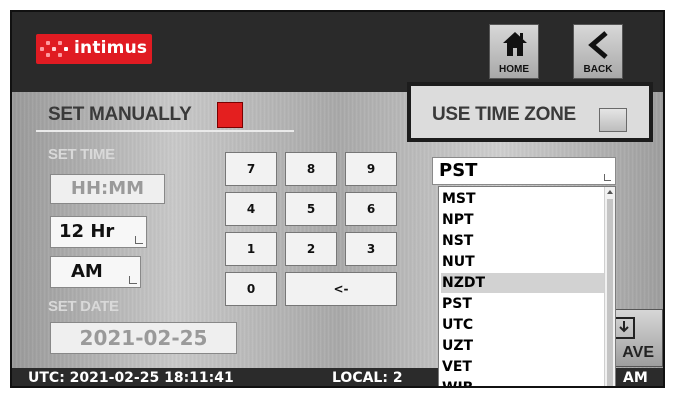 This screenshot has width=675, height=398. Describe the element at coordinates (341, 289) in the screenshot. I see `keypad-backspace-key: <-` at that location.